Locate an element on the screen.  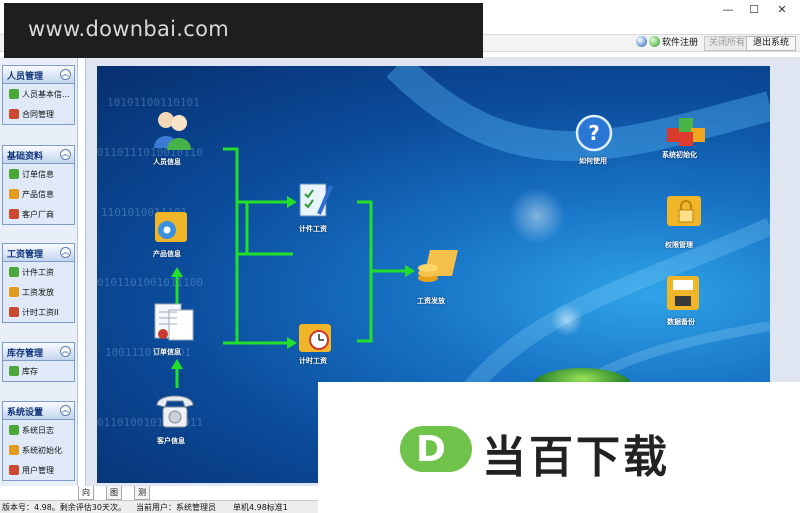
register-button: 软件注册 is located at coordinates (667, 43).